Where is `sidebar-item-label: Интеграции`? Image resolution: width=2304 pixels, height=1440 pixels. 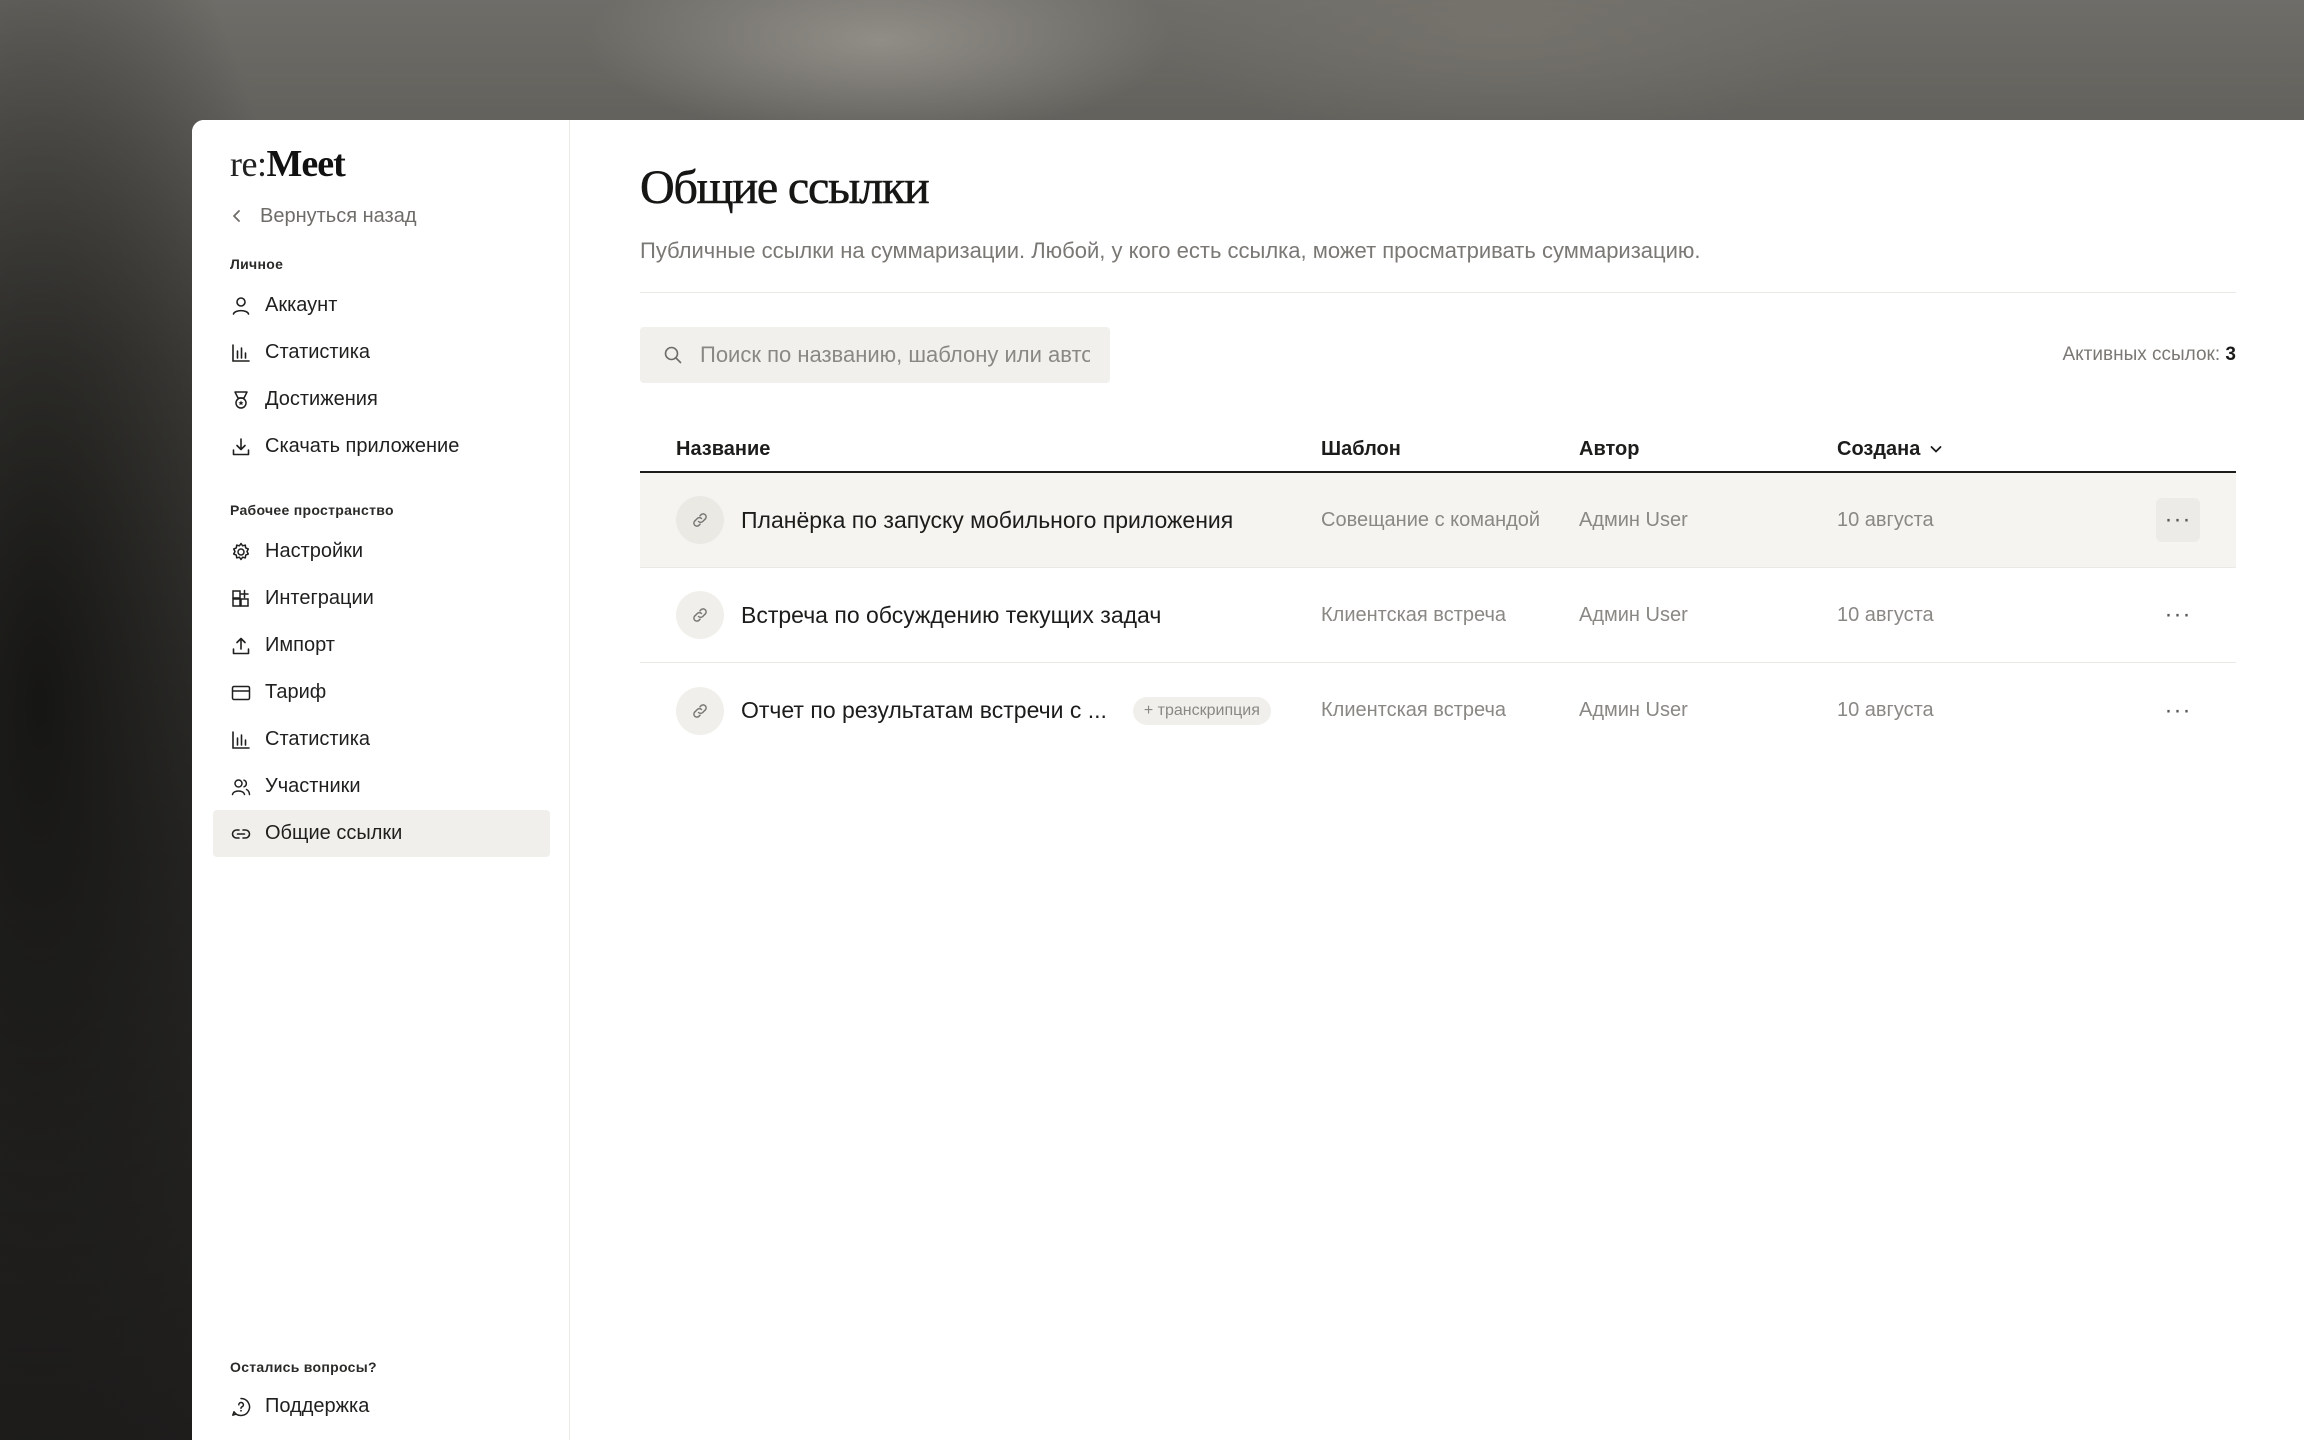 sidebar-item-label: Интеграции is located at coordinates (319, 598).